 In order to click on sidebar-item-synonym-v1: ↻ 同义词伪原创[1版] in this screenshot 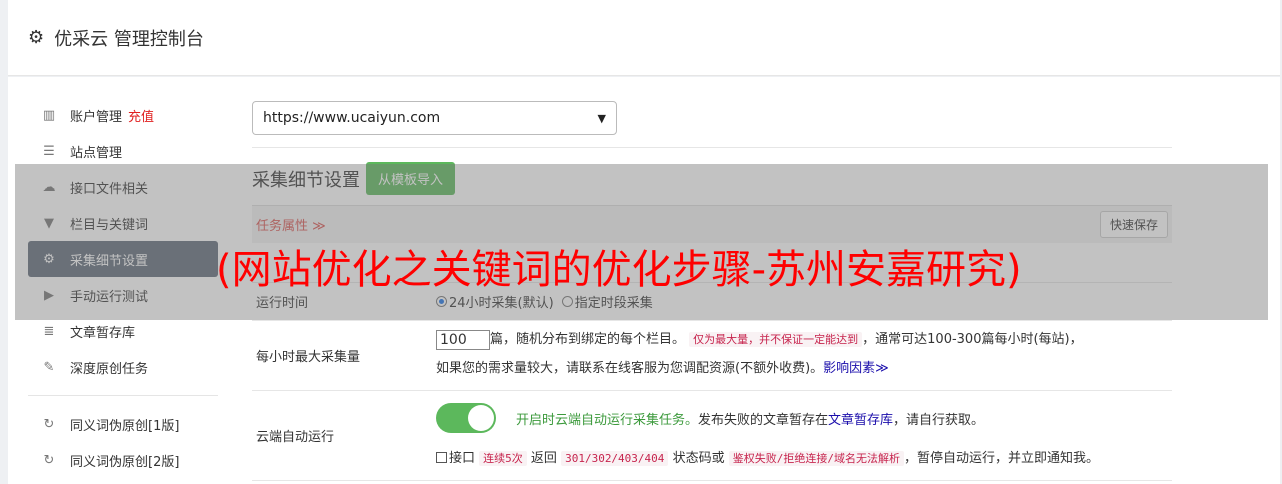, I will do `click(123, 424)`.